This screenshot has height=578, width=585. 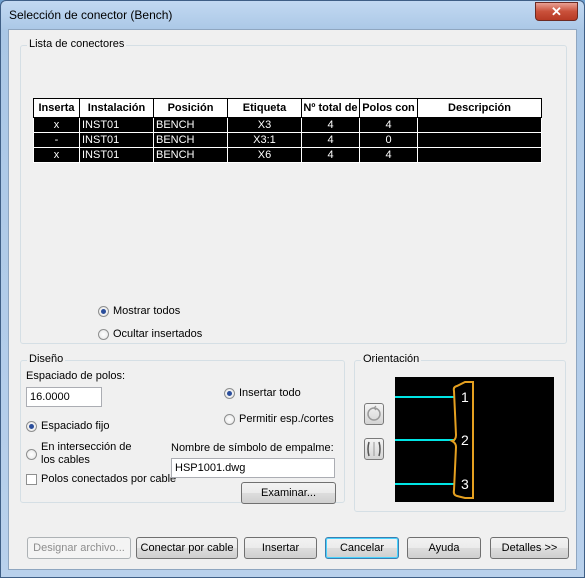 I want to click on orientation-legend: Orientación, so click(x=391, y=359).